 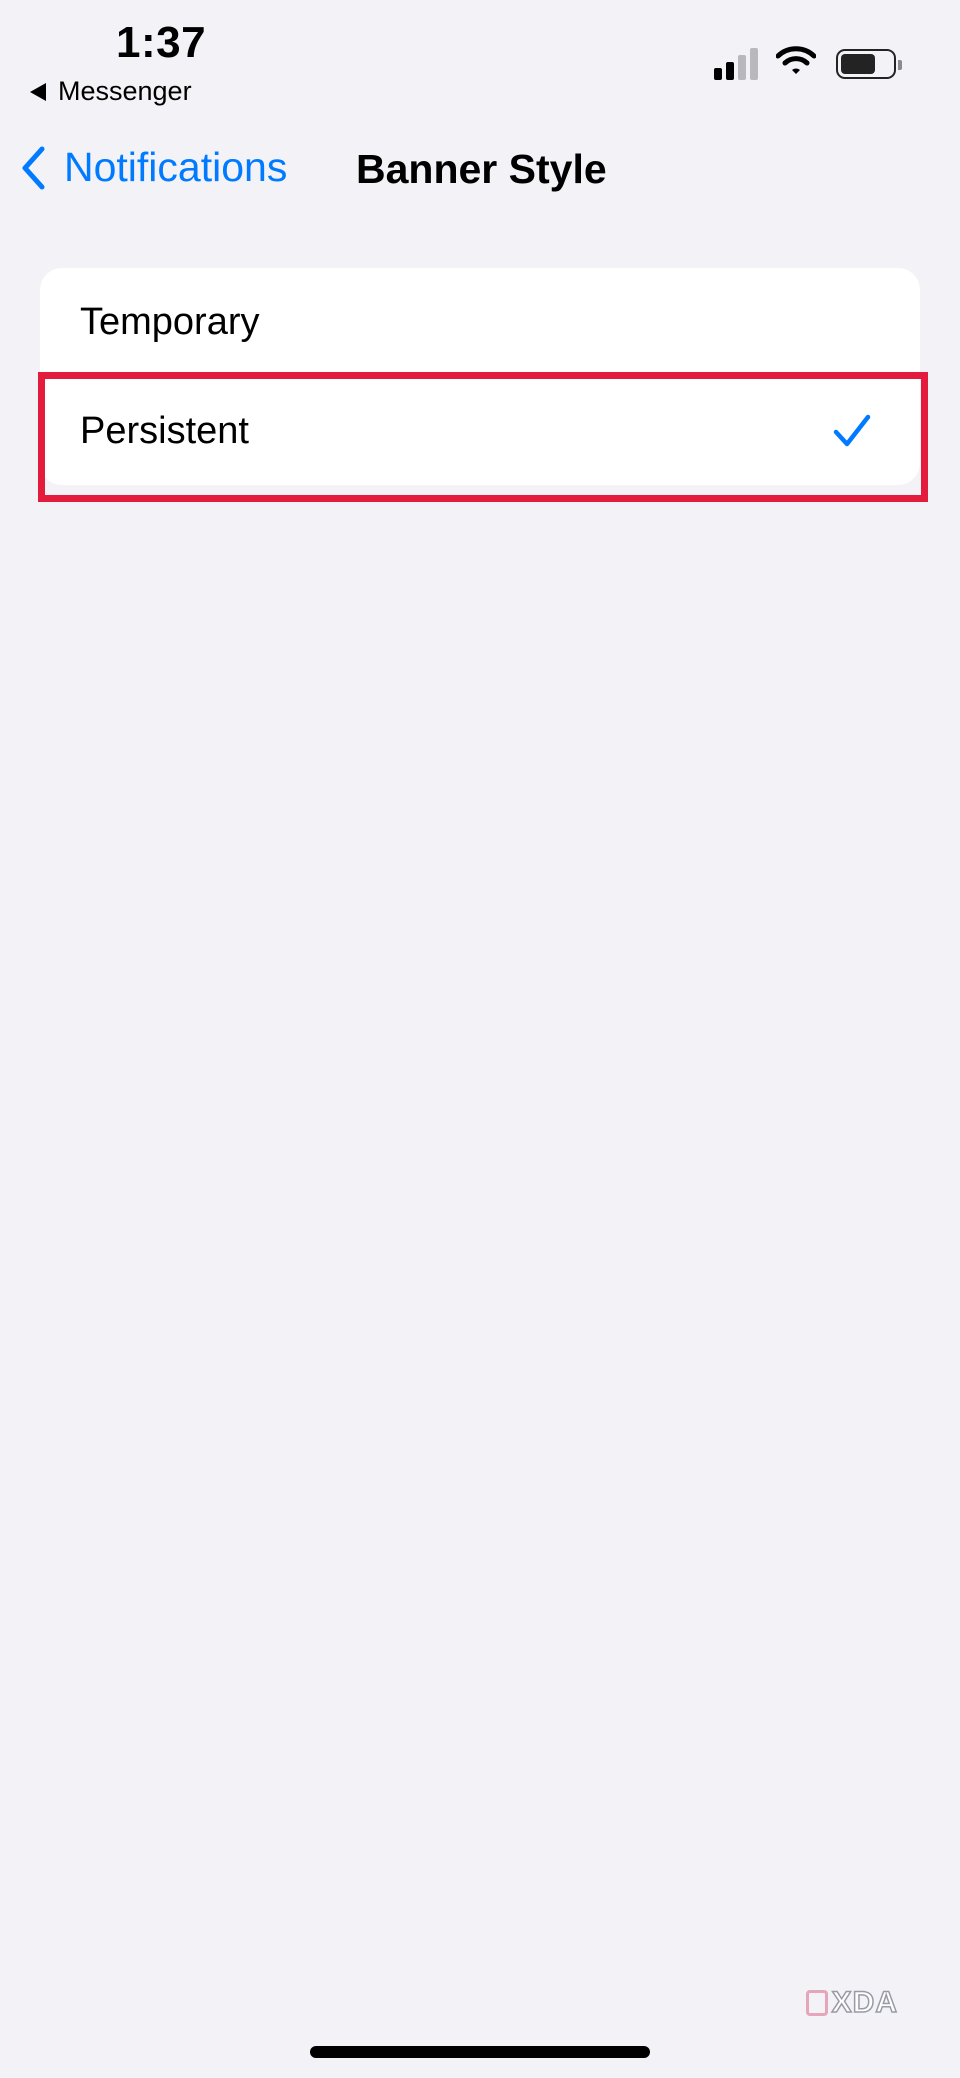 I want to click on status-back-app-label: Messenger, so click(x=125, y=91).